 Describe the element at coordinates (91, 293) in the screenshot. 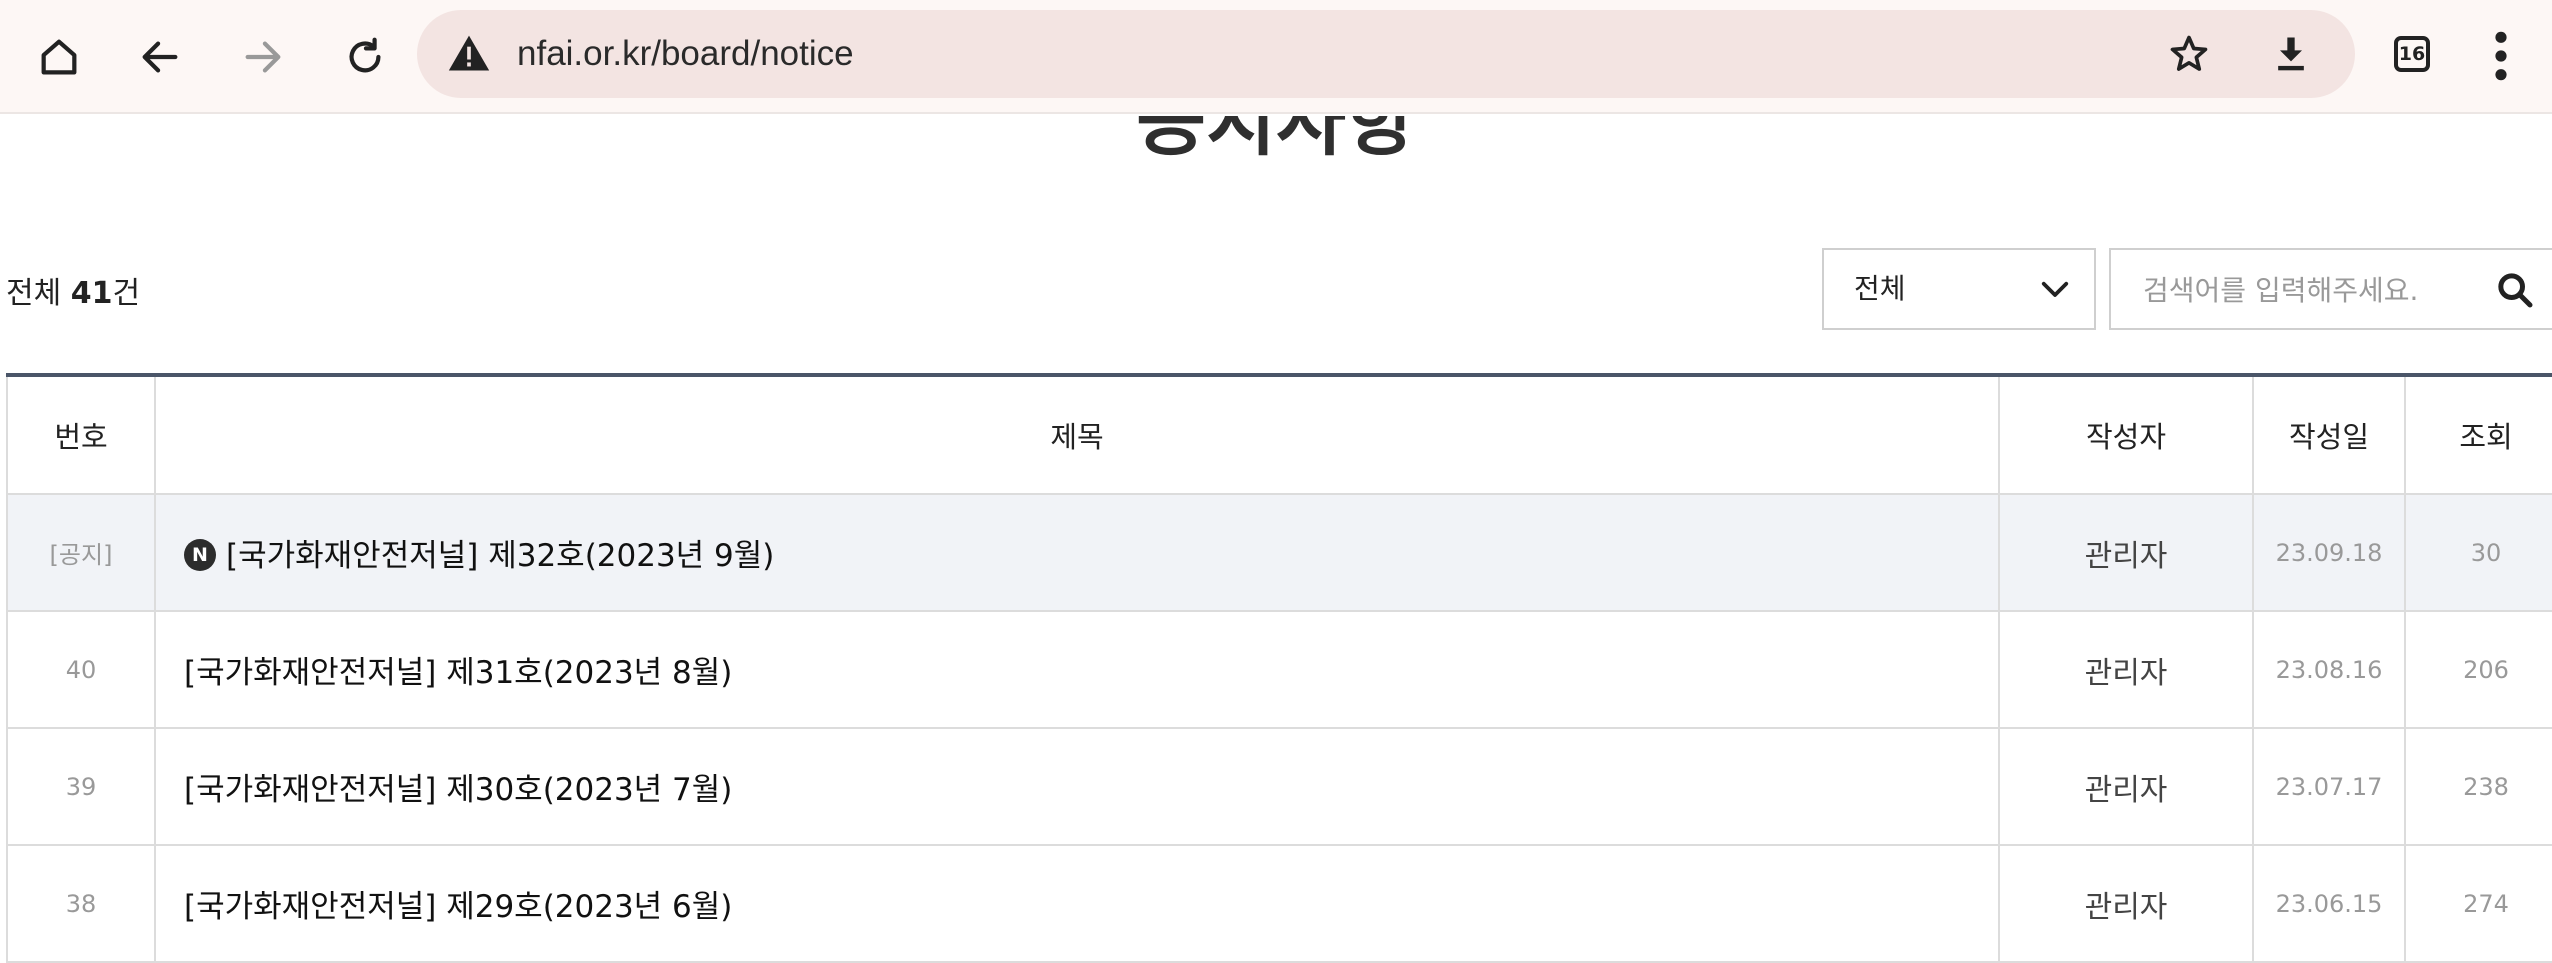

I see `total-number: 41` at that location.